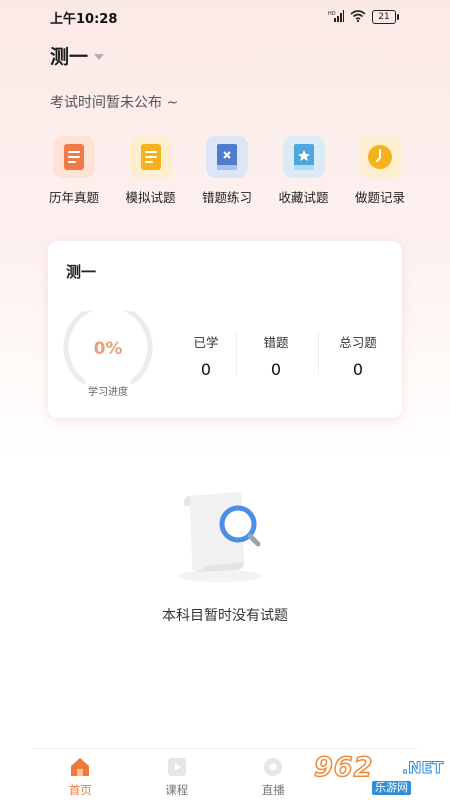 The height and width of the screenshot is (800, 450). I want to click on tab-home: 首页, so click(80, 774).